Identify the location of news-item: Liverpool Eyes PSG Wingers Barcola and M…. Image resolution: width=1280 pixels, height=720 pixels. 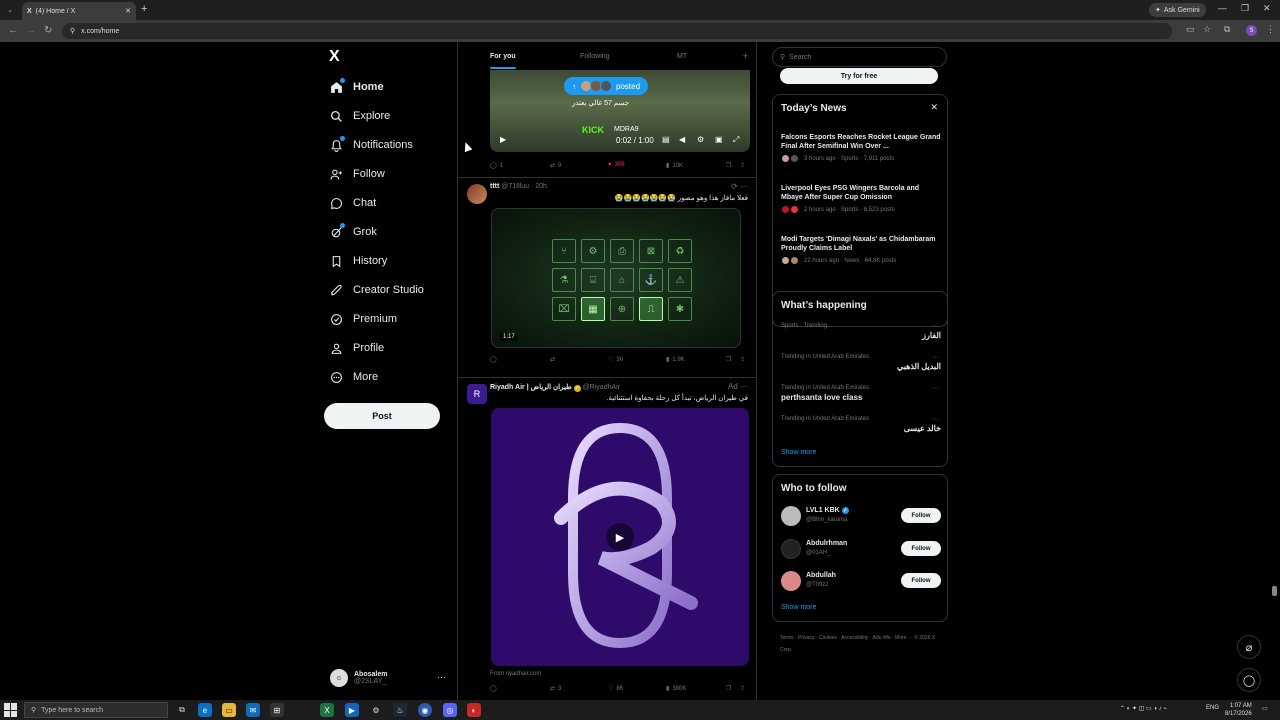
(861, 199).